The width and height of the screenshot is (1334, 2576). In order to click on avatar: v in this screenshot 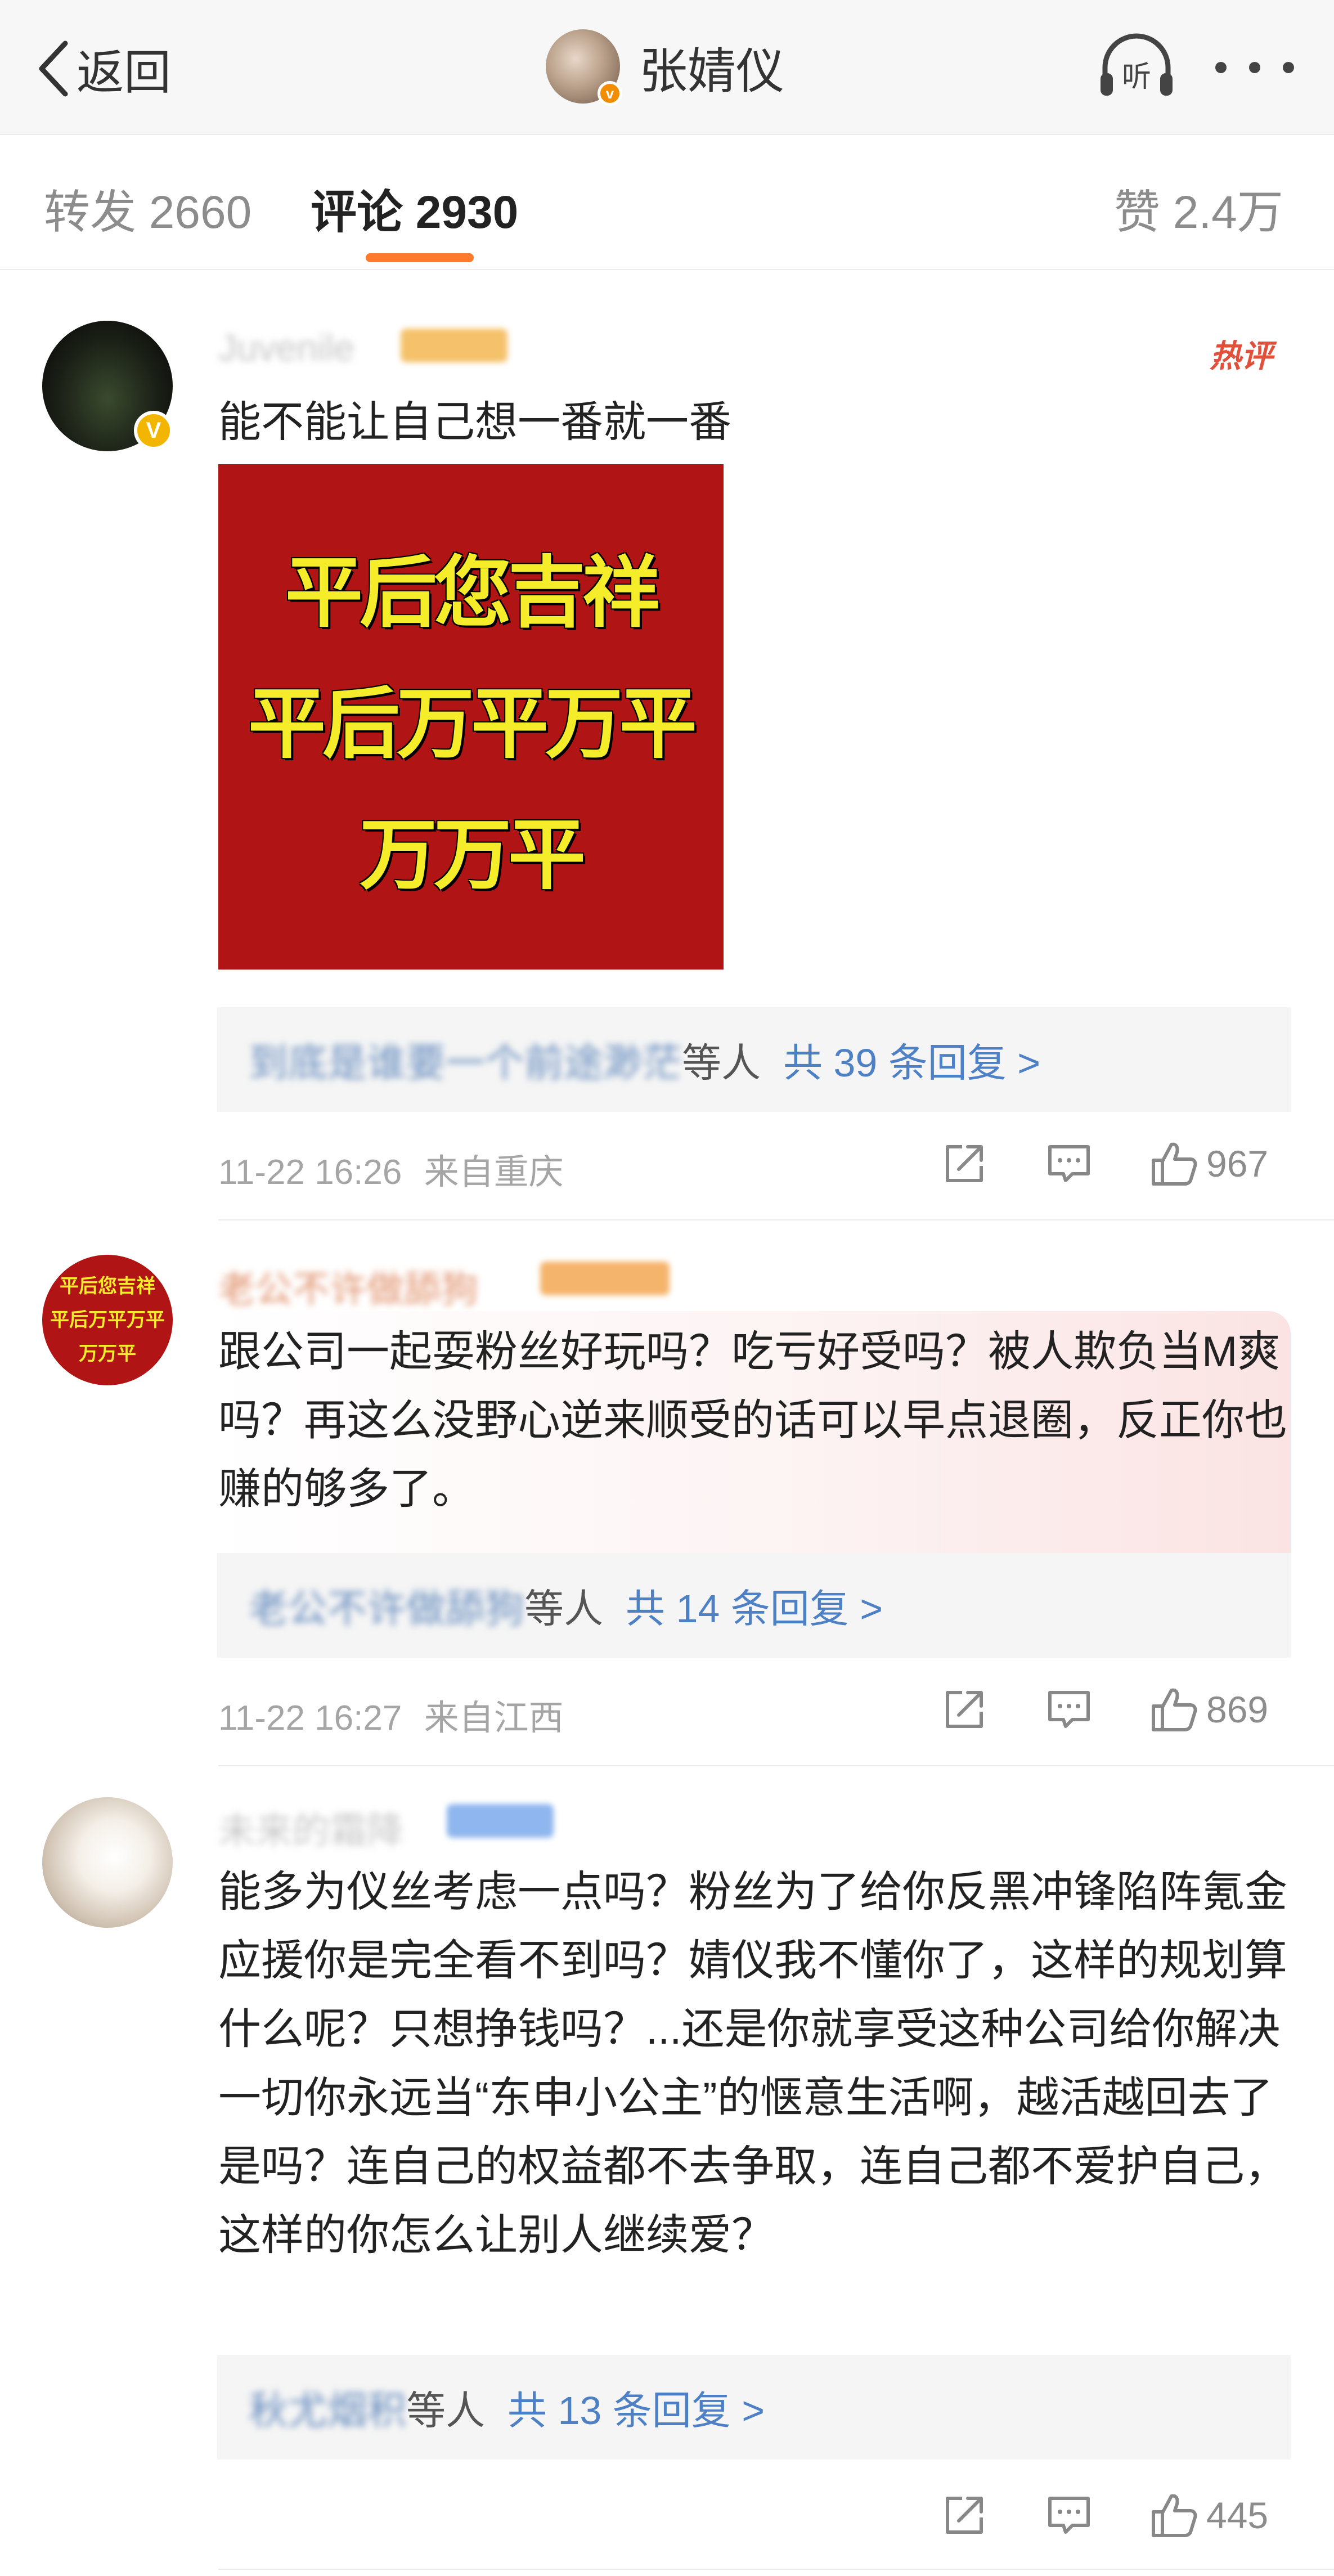, I will do `click(584, 67)`.